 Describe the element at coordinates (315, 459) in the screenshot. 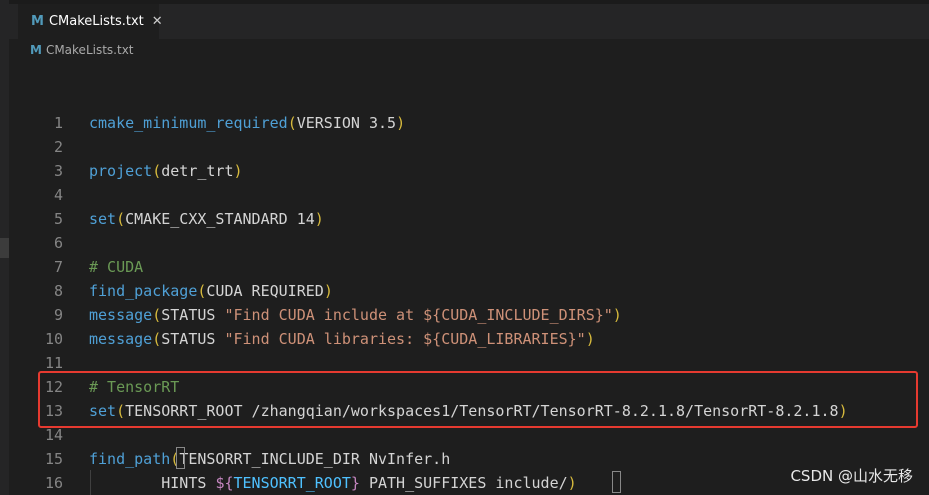

I see `token-text: TENSORRT_INCLUDE_DIR NvInfer.h` at that location.